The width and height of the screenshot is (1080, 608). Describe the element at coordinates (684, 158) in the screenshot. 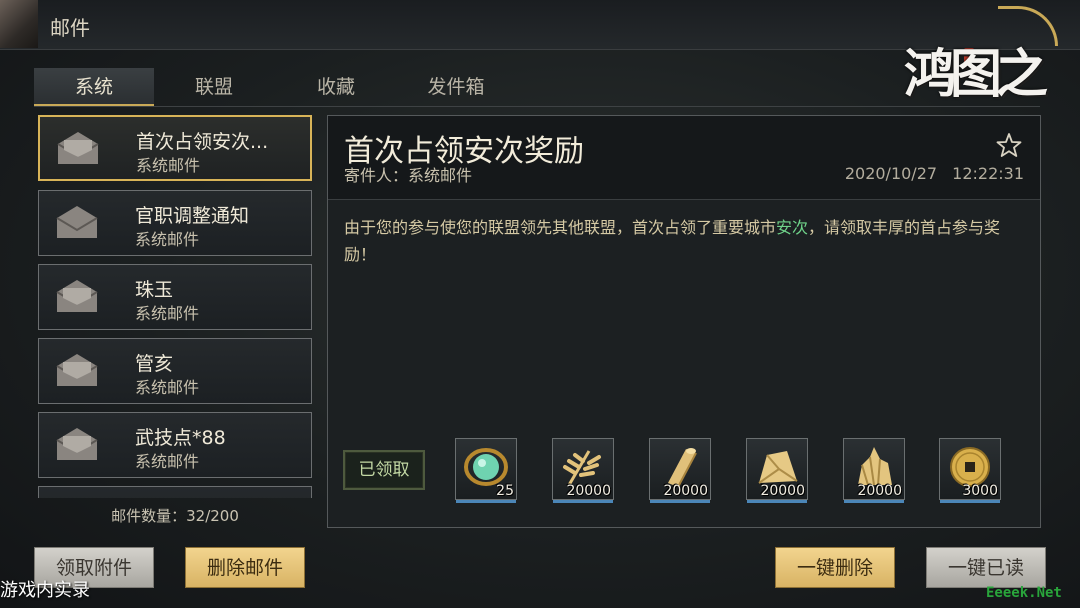

I see `mail-detail-header: 首次占领安次奖励 寄件人：系统邮件 2020/10/27 12:22:31` at that location.